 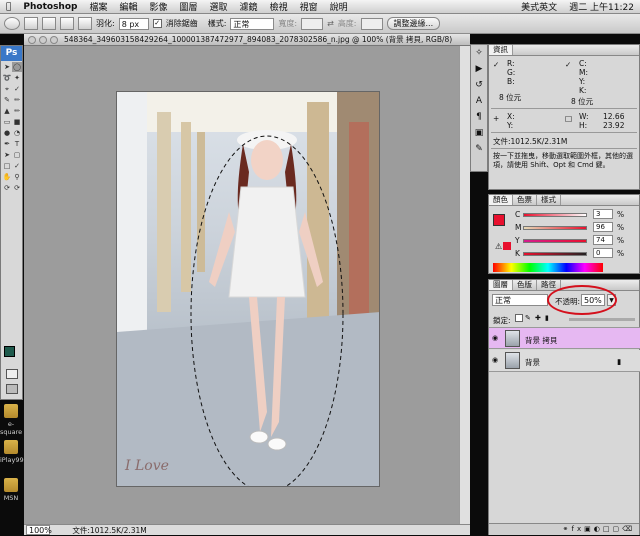 What do you see at coordinates (499, 220) in the screenshot?
I see `foreground-color-chip` at bounding box center [499, 220].